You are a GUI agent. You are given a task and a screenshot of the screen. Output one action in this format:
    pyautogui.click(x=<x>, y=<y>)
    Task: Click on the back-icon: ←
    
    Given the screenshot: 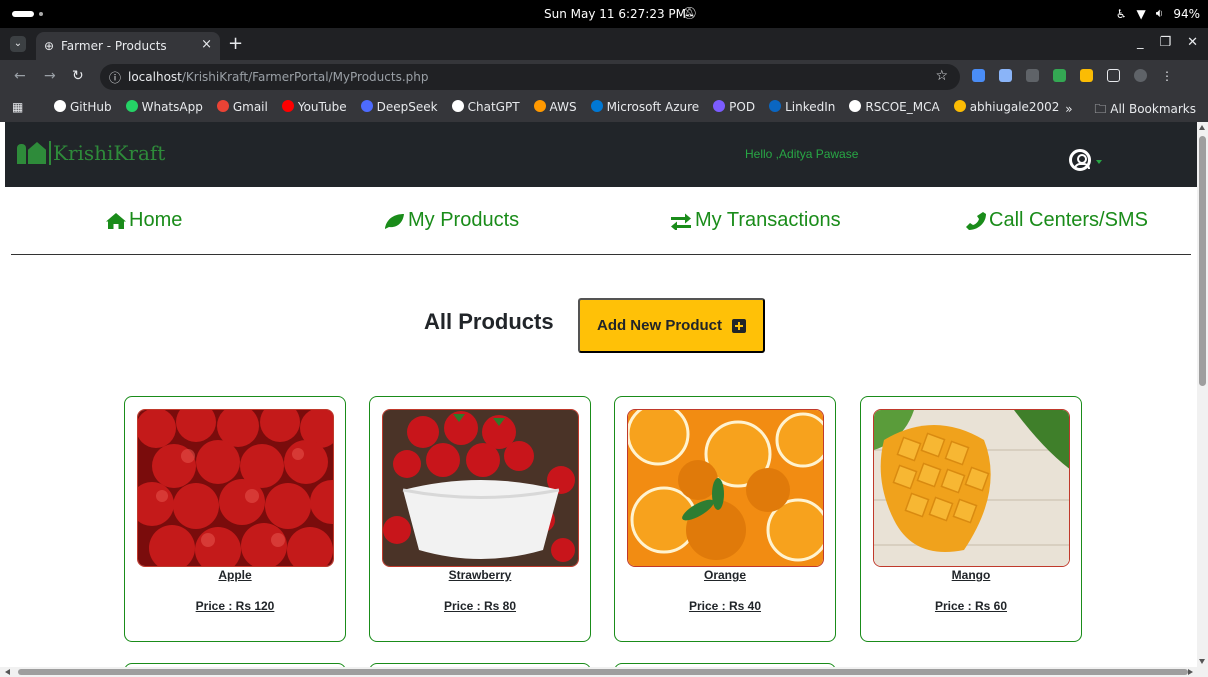 What is the action you would take?
    pyautogui.click(x=20, y=76)
    